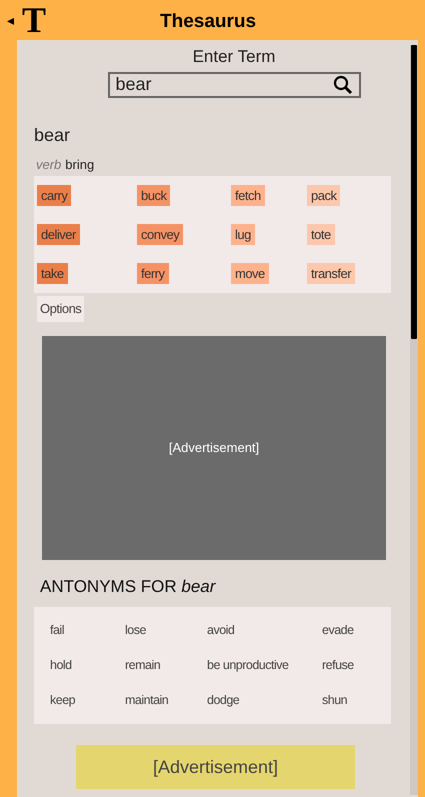  What do you see at coordinates (264, 700) in the screenshot?
I see `antonym-word: dodge` at bounding box center [264, 700].